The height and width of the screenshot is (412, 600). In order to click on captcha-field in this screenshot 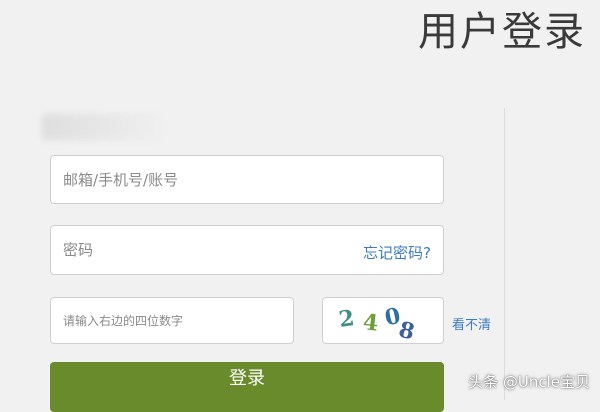, I will do `click(172, 320)`.